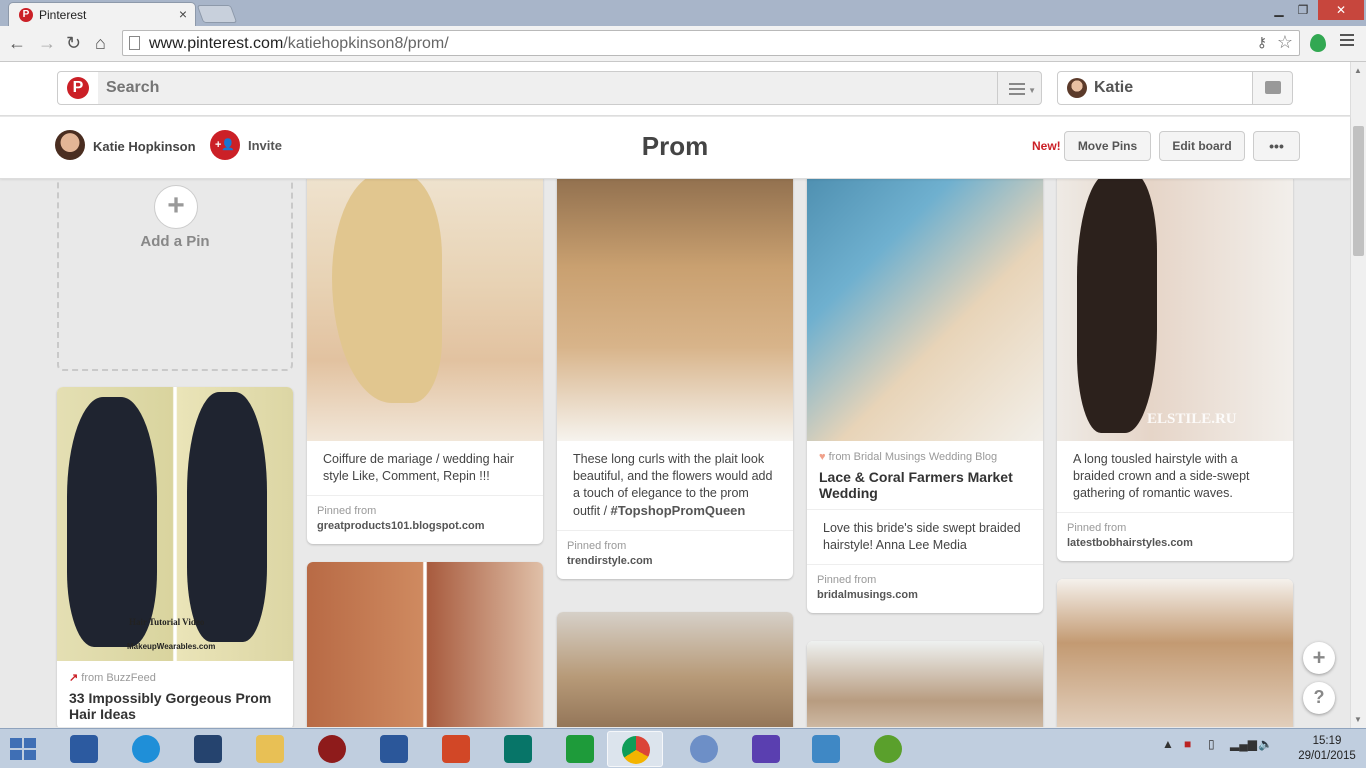 Image resolution: width=1366 pixels, height=768 pixels. Describe the element at coordinates (580, 749) in the screenshot. I see `taskbar-store` at that location.